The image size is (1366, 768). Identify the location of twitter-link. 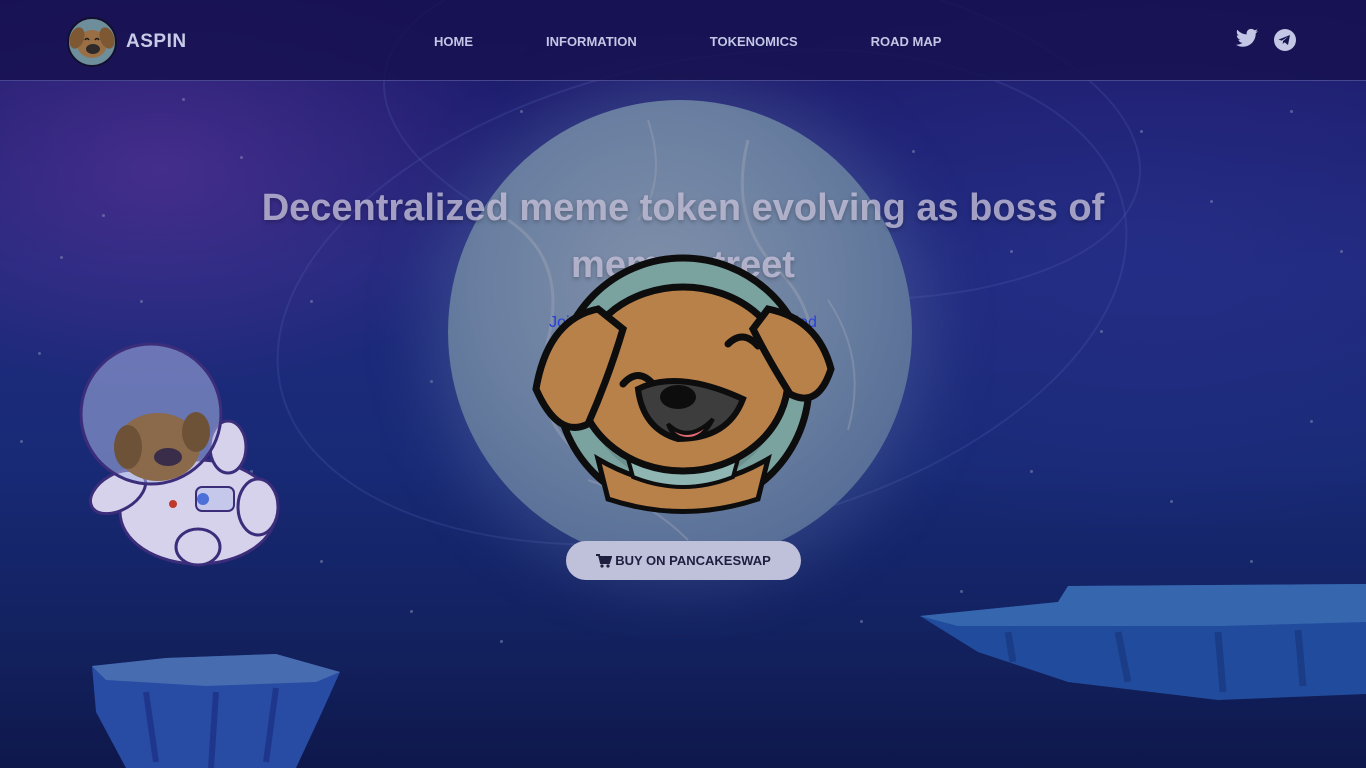
(1247, 41).